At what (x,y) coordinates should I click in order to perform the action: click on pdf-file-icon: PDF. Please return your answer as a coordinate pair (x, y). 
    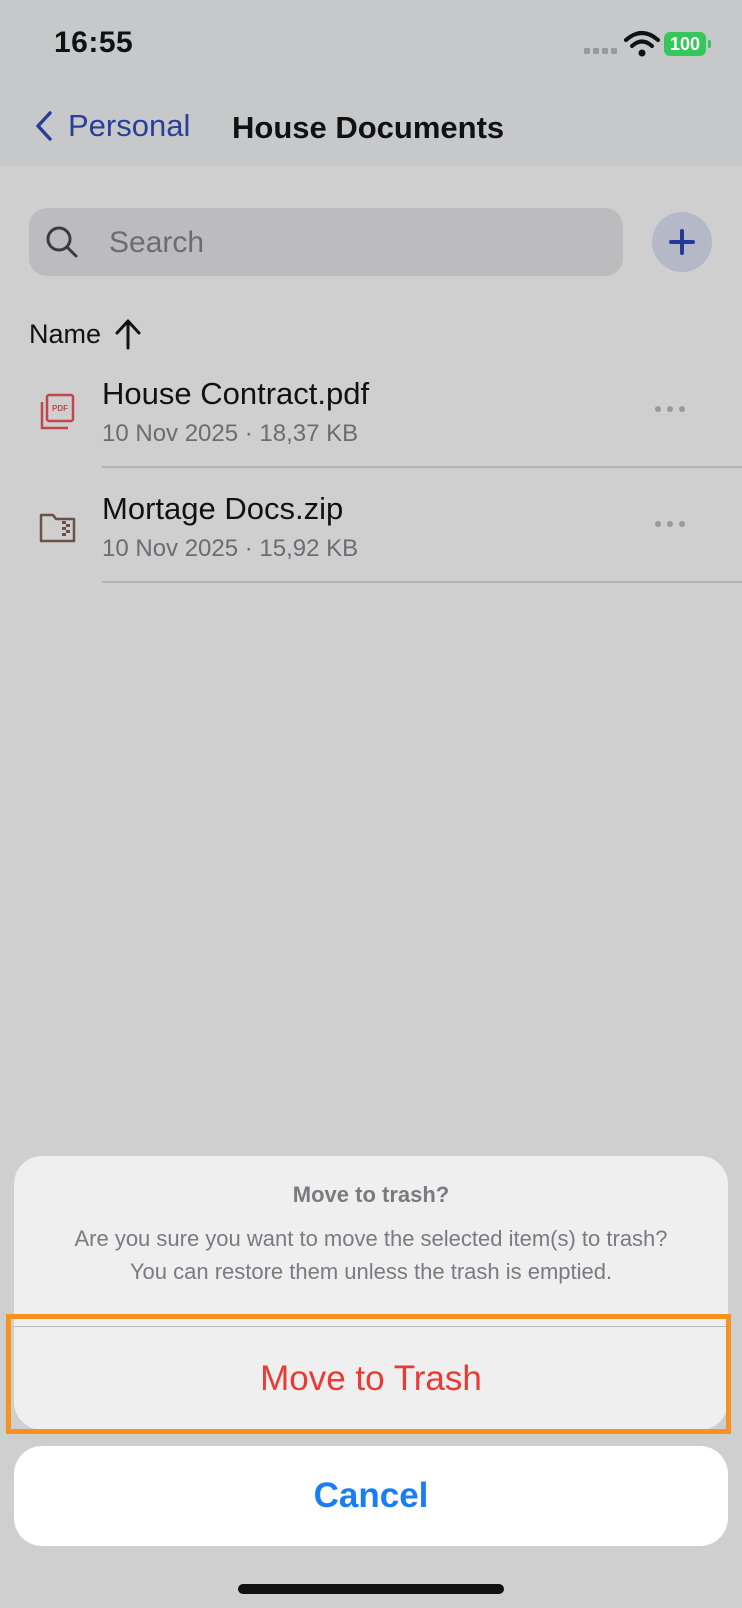
    Looking at the image, I should click on (57, 411).